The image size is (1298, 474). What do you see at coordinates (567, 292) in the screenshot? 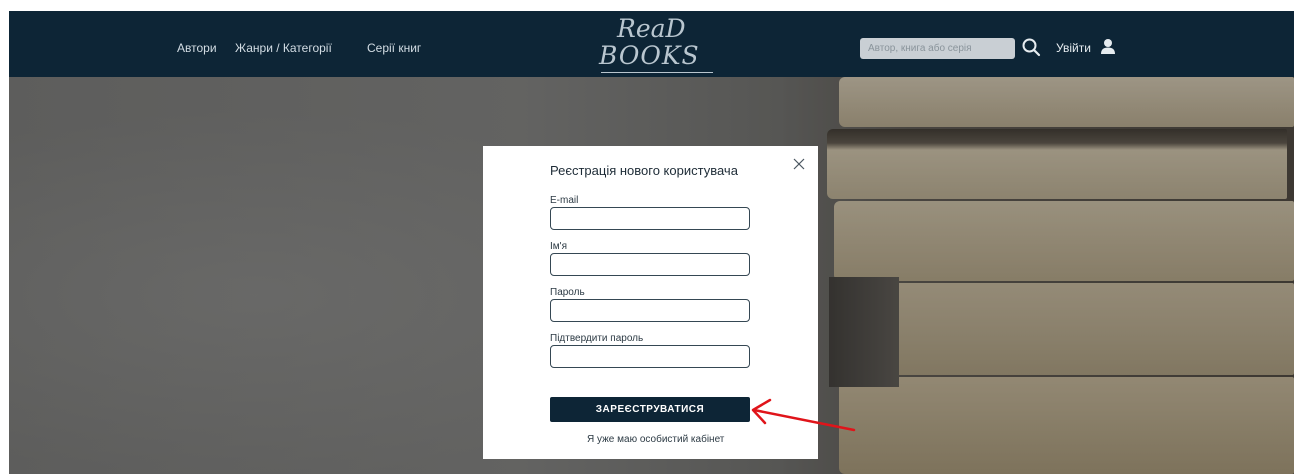
I see `password-label: Пароль` at bounding box center [567, 292].